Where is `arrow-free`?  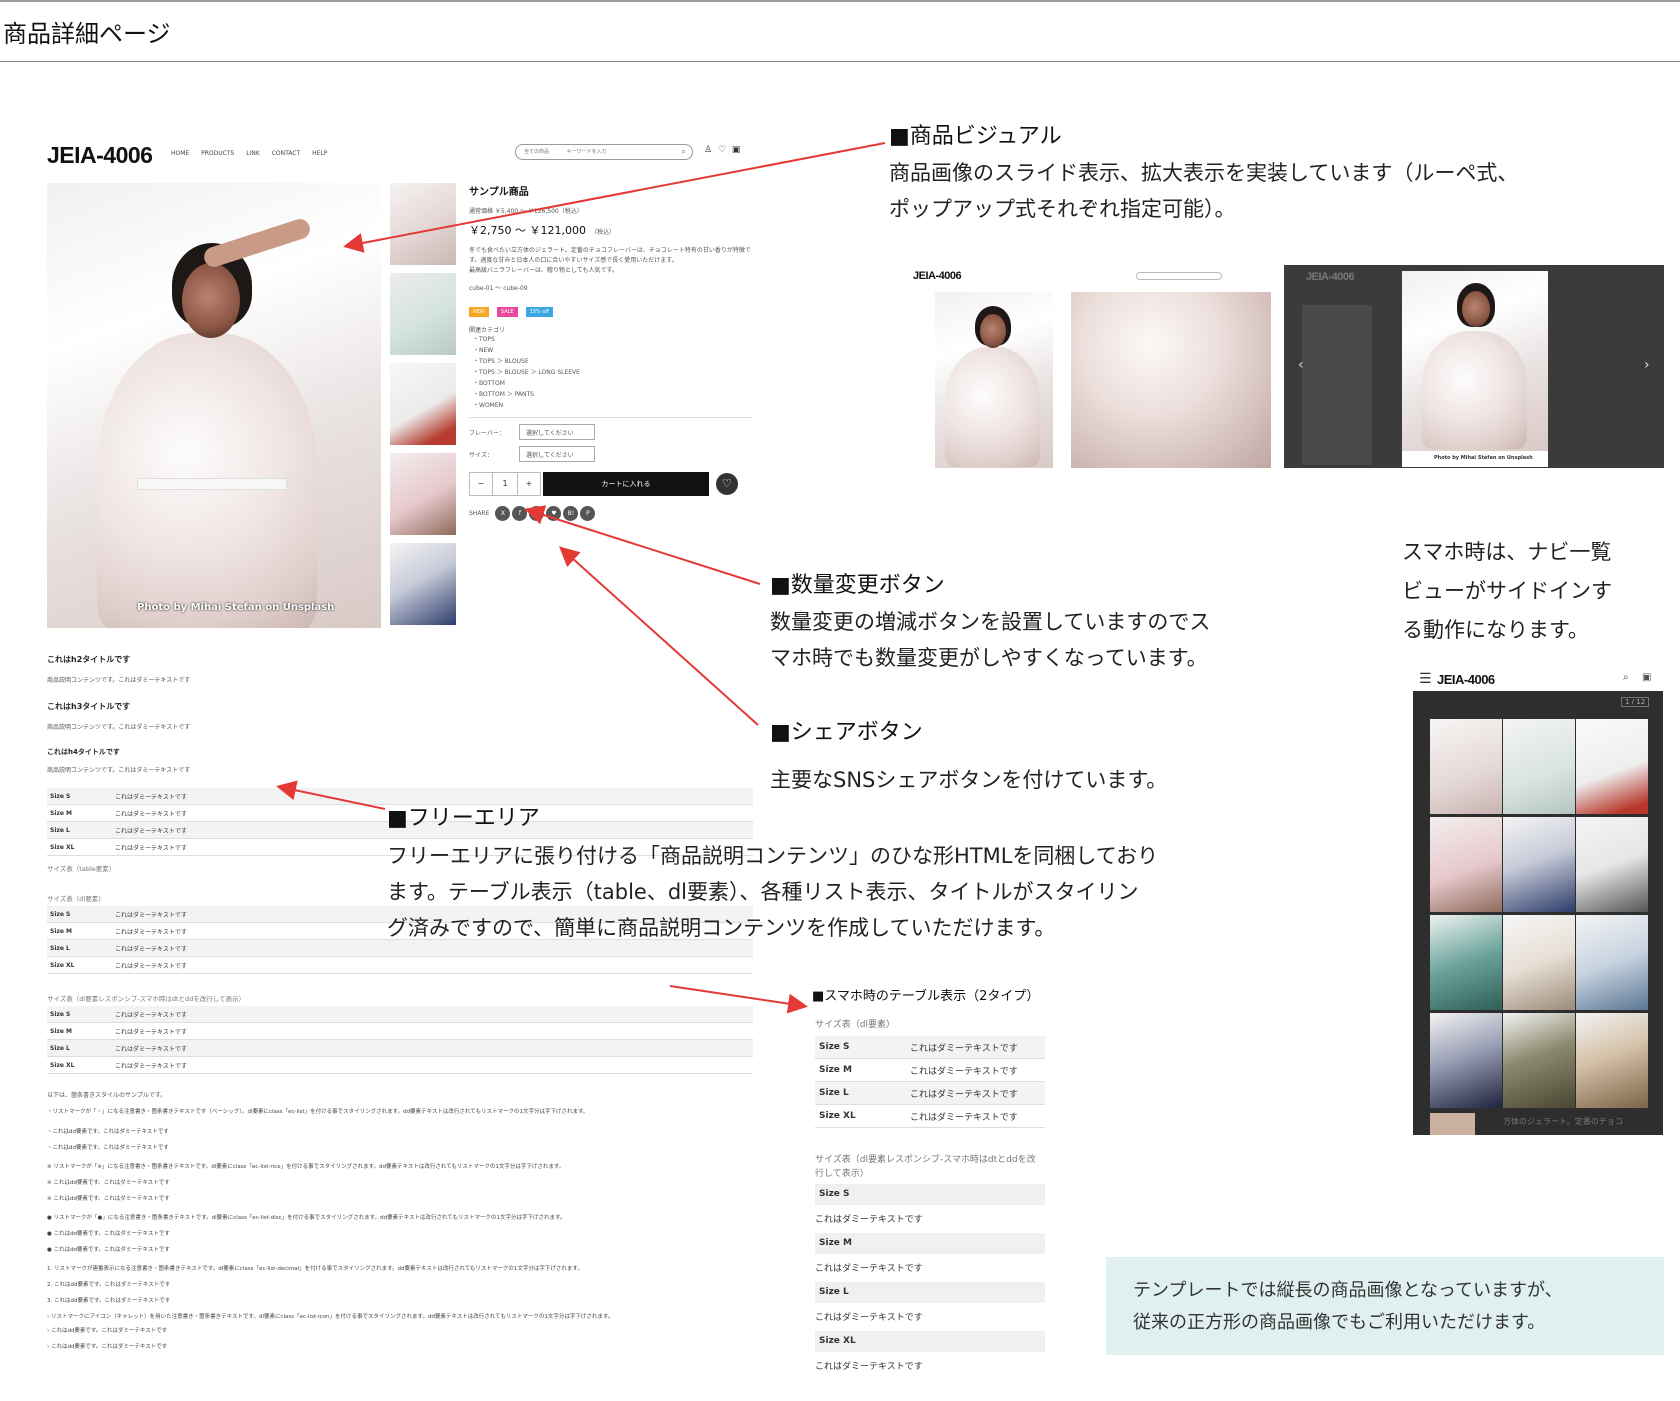
arrow-free is located at coordinates (331, 795).